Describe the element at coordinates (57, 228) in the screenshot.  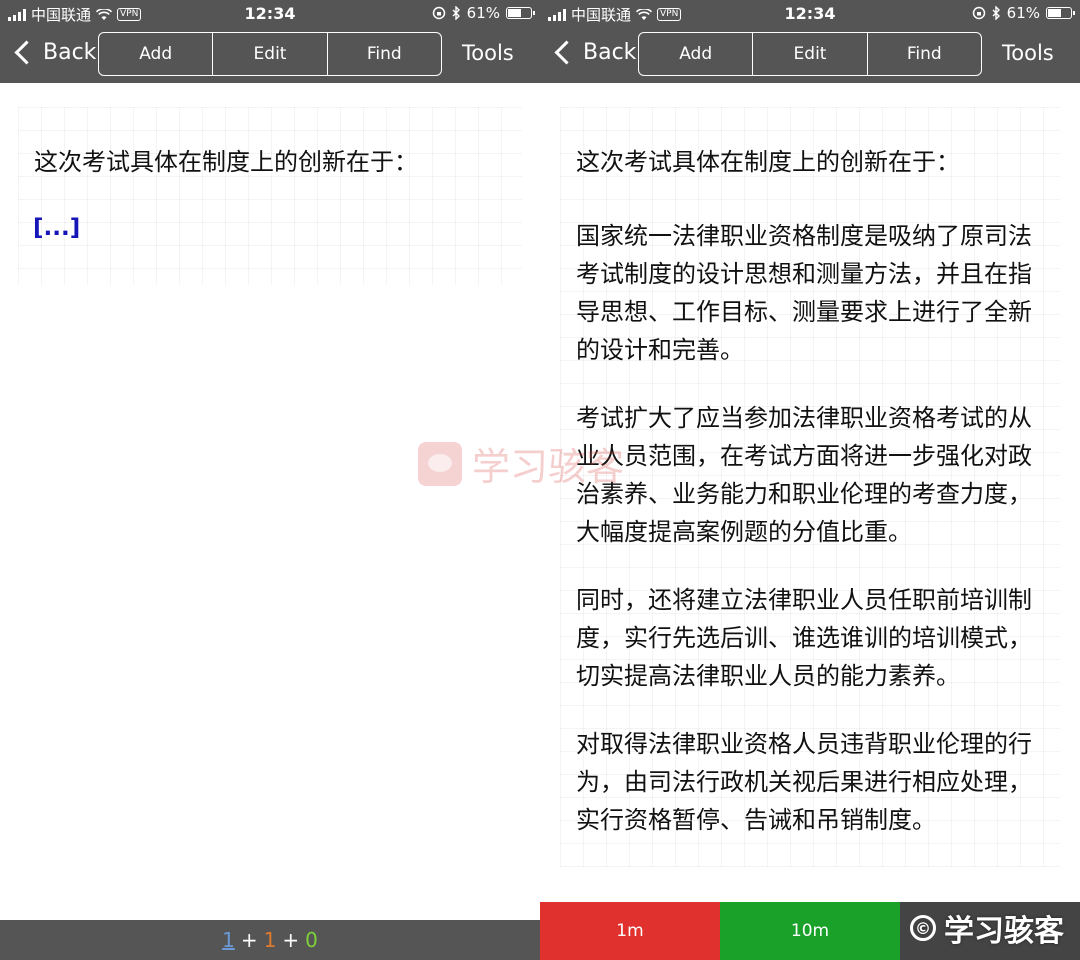
I see `cloze-placeholder: [...]` at that location.